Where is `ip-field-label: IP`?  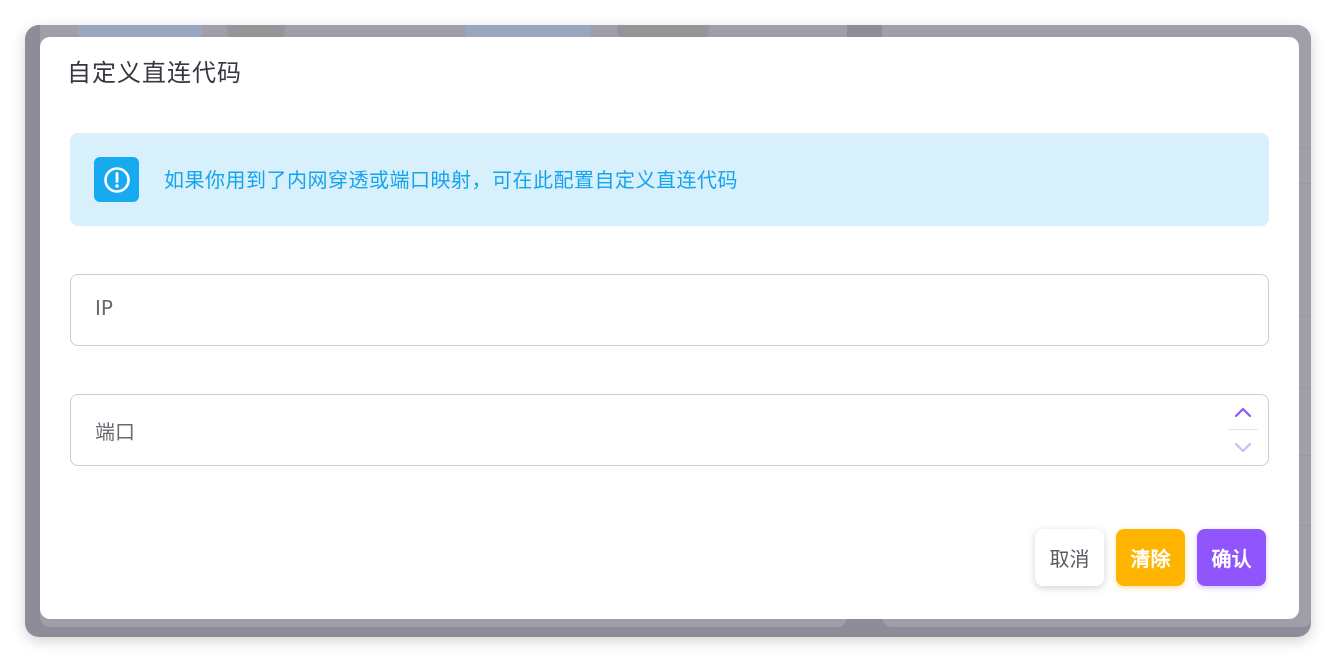
ip-field-label: IP is located at coordinates (104, 308).